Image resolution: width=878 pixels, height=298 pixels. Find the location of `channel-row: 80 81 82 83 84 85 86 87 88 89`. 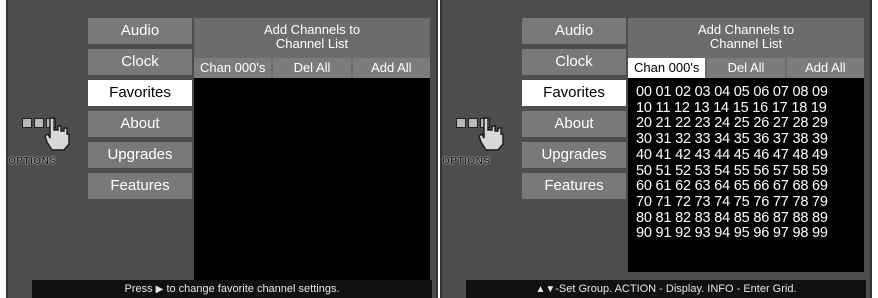

channel-row: 80 81 82 83 84 85 86 87 88 89 is located at coordinates (746, 218).